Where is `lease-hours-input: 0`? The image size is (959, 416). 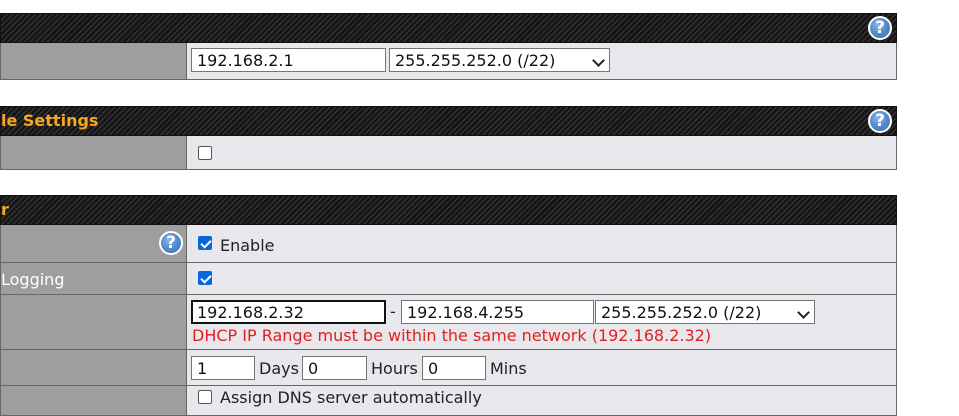
lease-hours-input: 0 is located at coordinates (334, 368).